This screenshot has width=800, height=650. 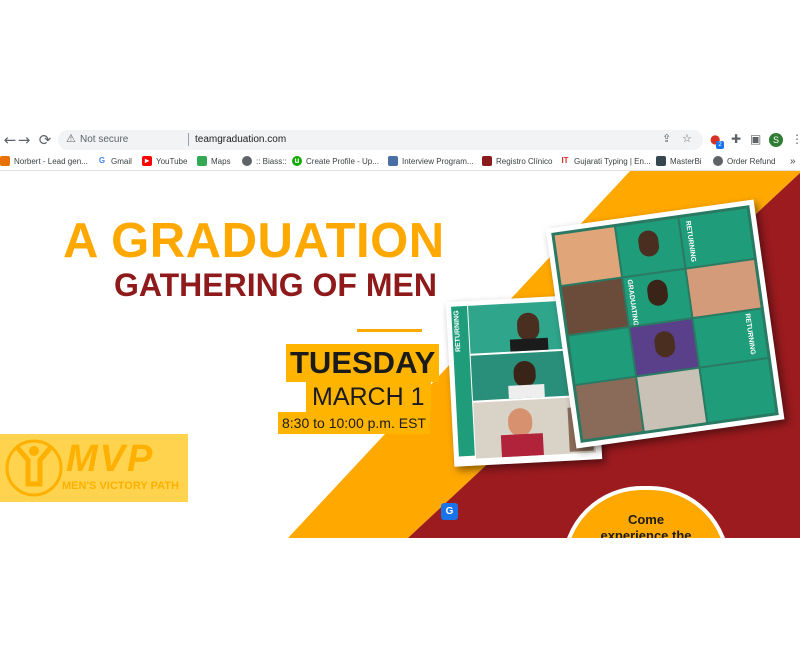 I want to click on more-bookmarks-button: », so click(x=793, y=161).